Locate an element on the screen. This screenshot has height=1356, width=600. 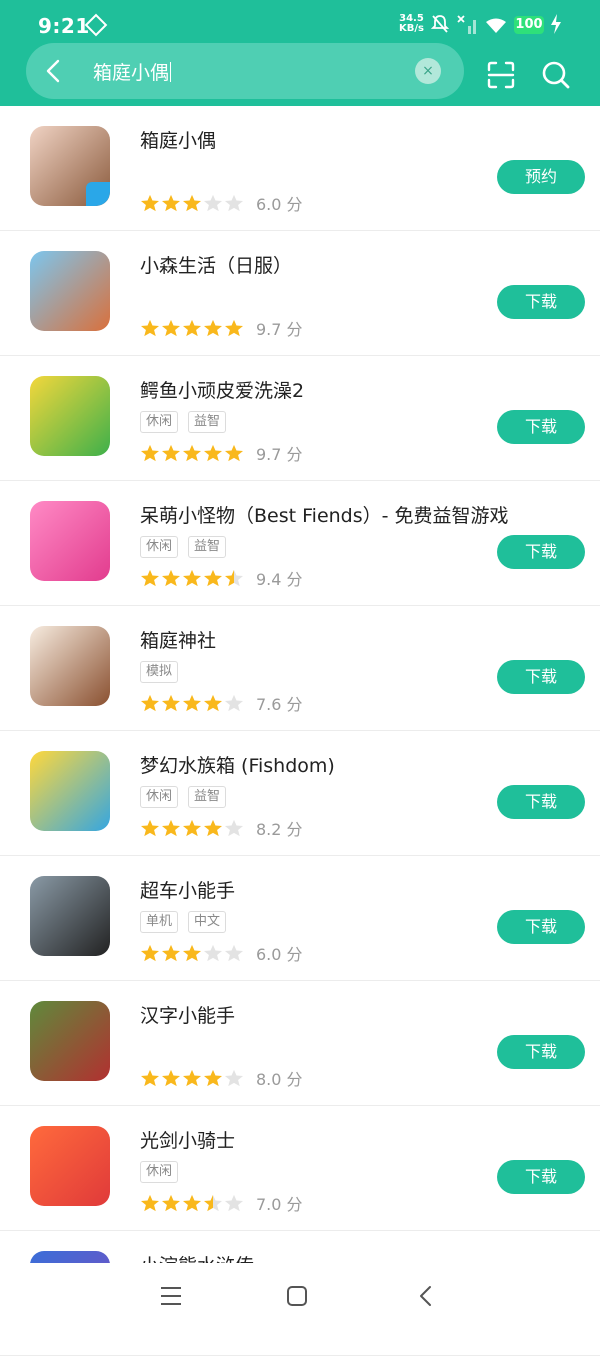
app-score: 8.0 分 is located at coordinates (279, 1079).